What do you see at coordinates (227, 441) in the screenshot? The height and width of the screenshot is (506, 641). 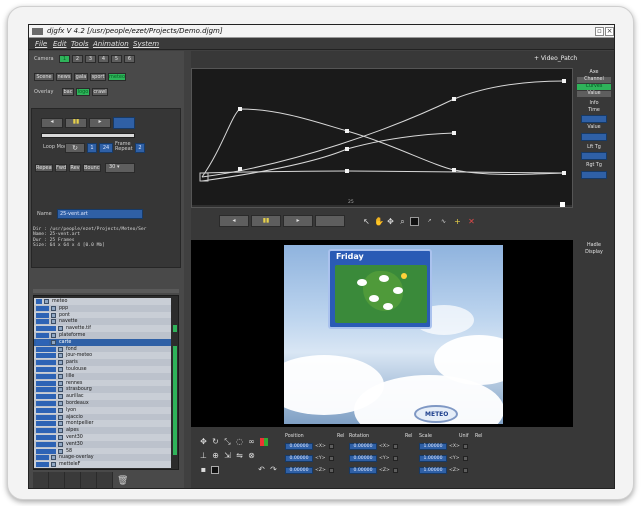 I see `scale-icon: ⤡` at bounding box center [227, 441].